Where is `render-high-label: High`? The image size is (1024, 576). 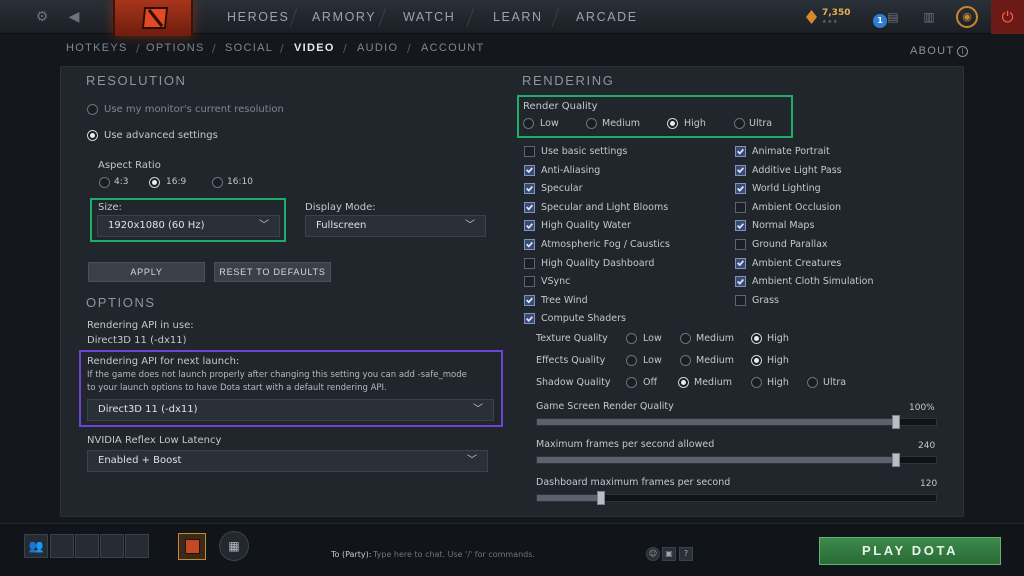 render-high-label: High is located at coordinates (695, 123).